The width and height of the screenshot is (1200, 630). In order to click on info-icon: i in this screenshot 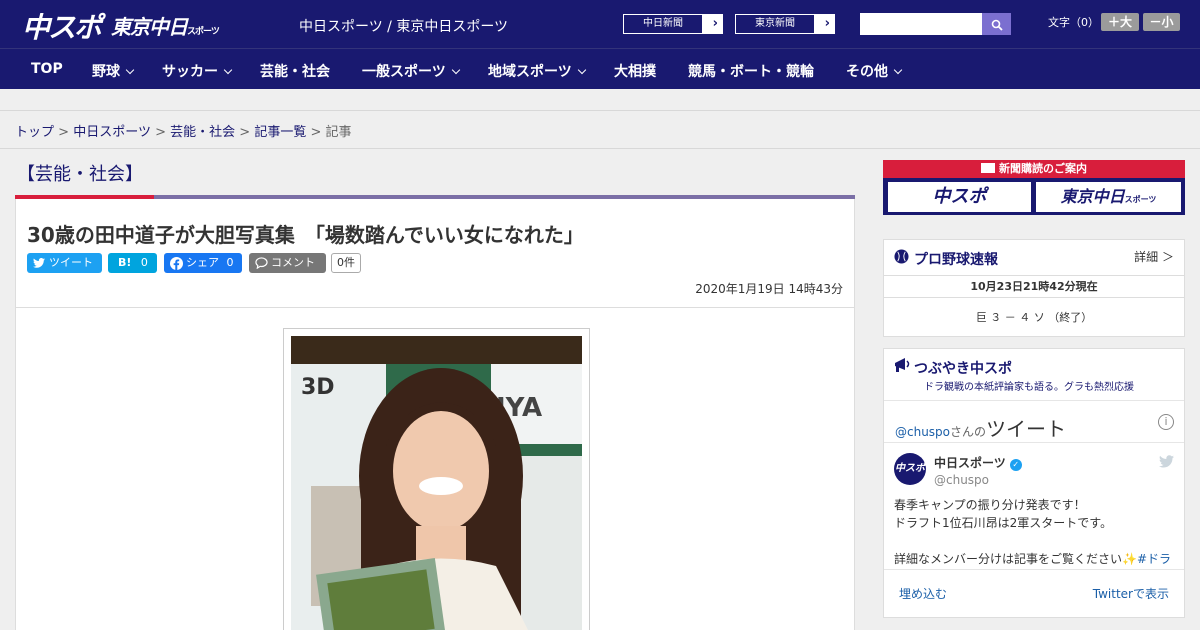, I will do `click(1166, 422)`.